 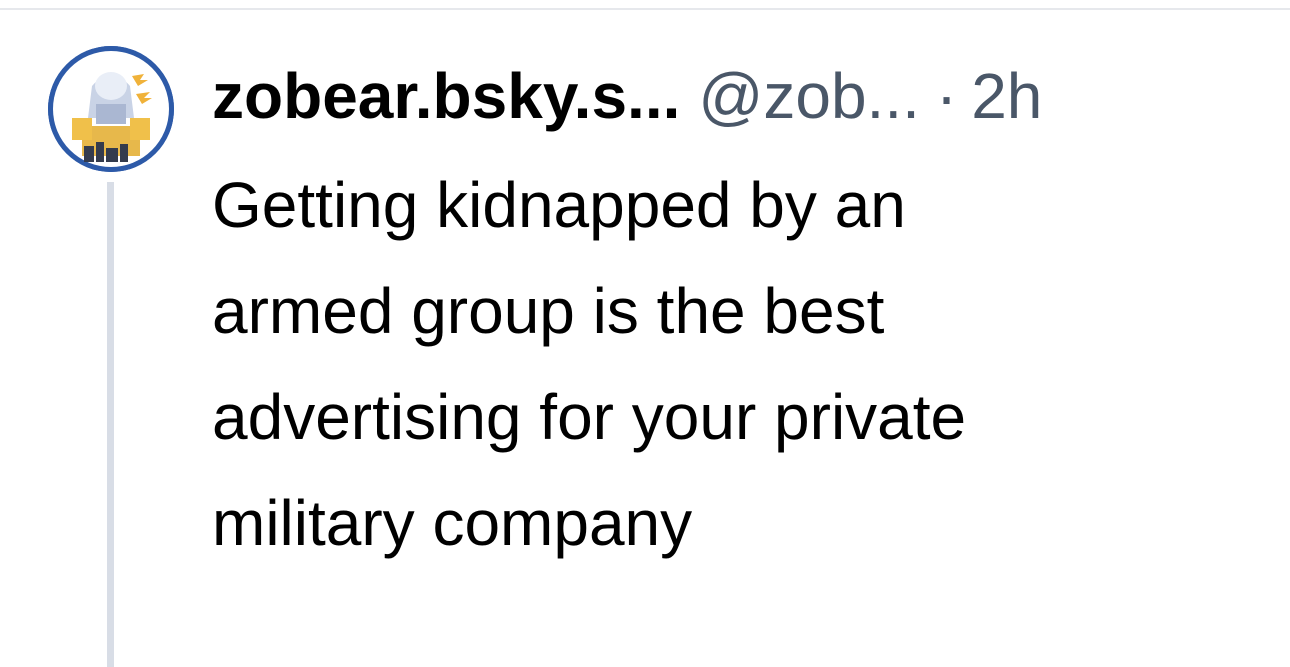 What do you see at coordinates (548, 311) in the screenshot?
I see `post-text-line: armed group is the best` at bounding box center [548, 311].